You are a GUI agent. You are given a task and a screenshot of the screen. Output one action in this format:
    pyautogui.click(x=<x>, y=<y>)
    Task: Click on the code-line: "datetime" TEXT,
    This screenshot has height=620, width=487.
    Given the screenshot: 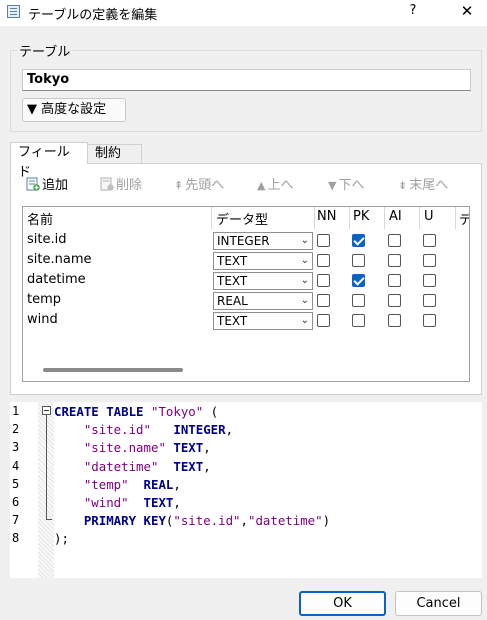 What is the action you would take?
    pyautogui.click(x=132, y=466)
    